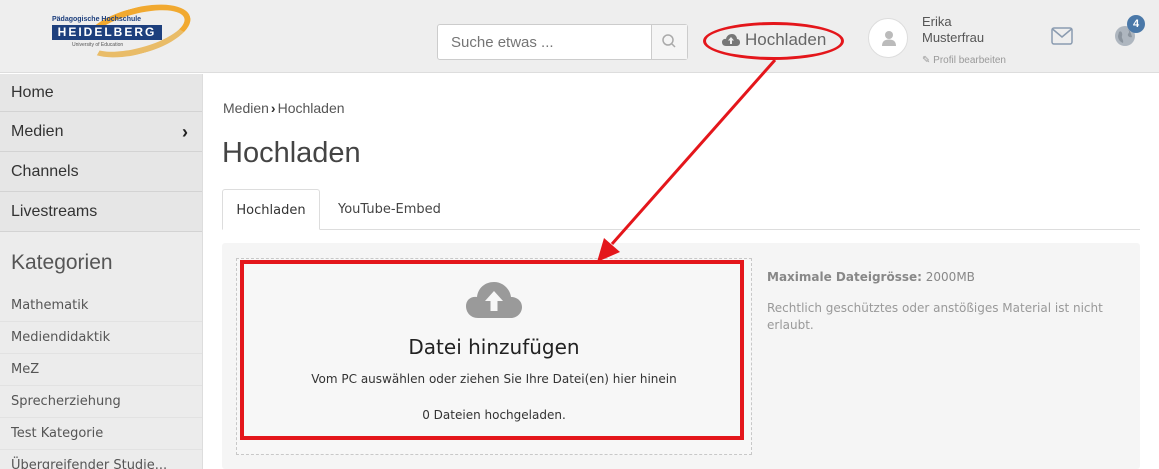 This screenshot has height=469, width=1159. What do you see at coordinates (101, 434) in the screenshot?
I see `category-item: Test Kategorie` at bounding box center [101, 434].